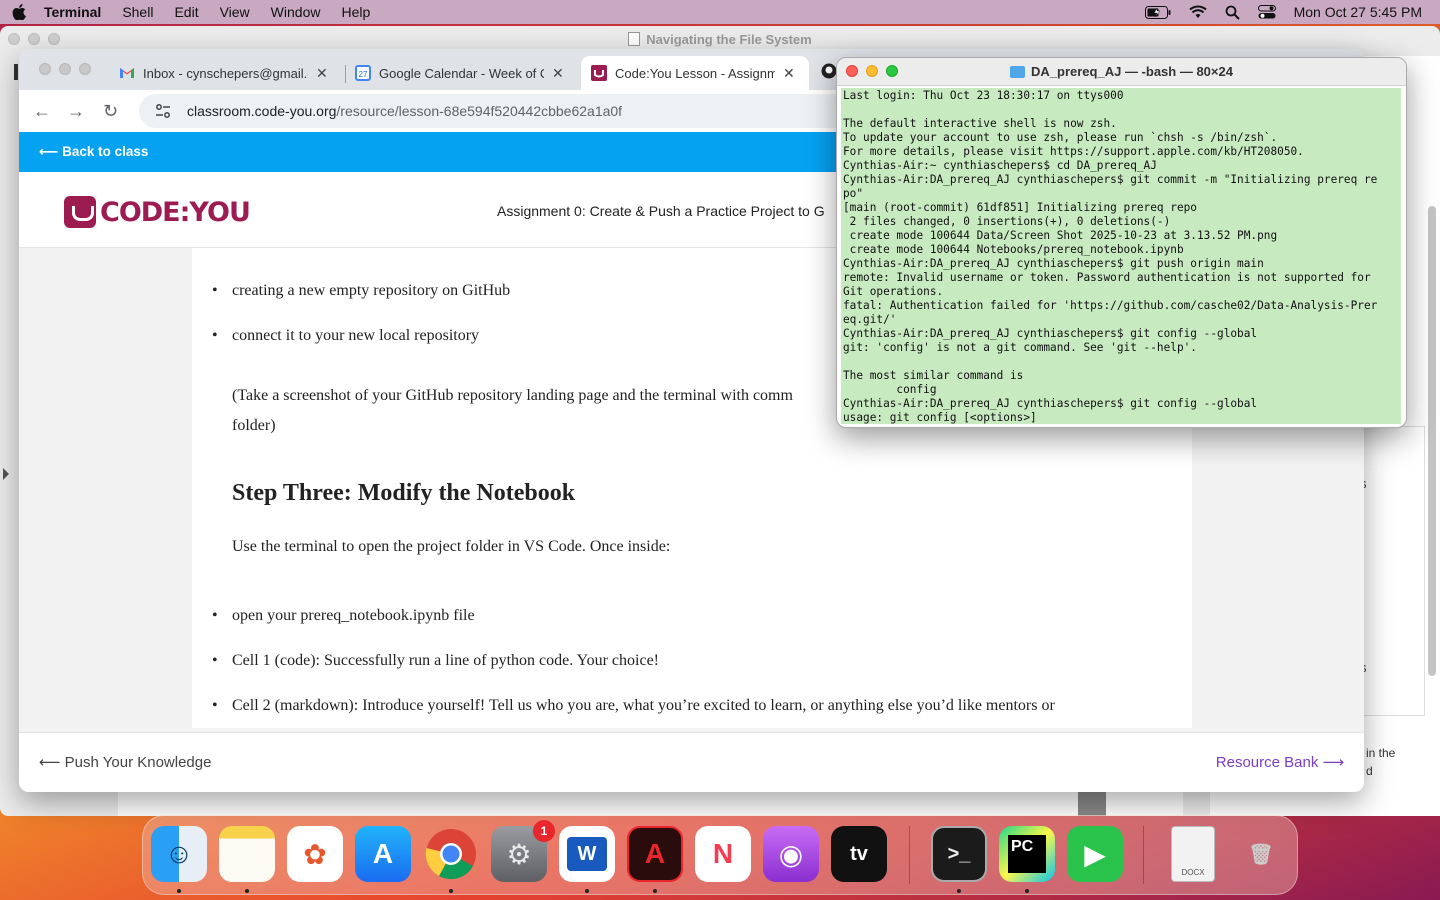 This screenshot has height=900, width=1440. Describe the element at coordinates (6, 474) in the screenshot. I see `expand-arrow-icon` at that location.